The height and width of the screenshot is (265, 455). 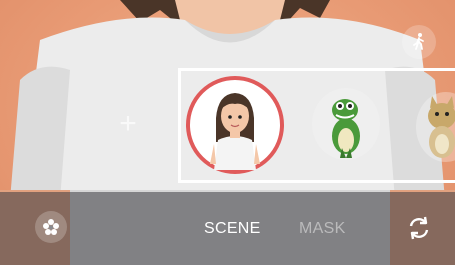 What do you see at coordinates (232, 229) in the screenshot?
I see `mode-tab-scene: SCENE` at bounding box center [232, 229].